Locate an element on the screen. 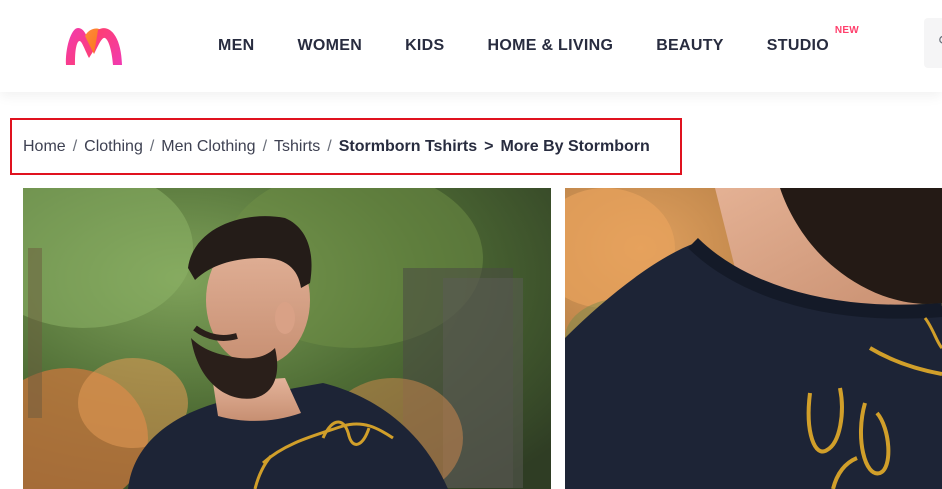 The height and width of the screenshot is (489, 942). breadcrumb-men-clothing: Men Clothing is located at coordinates (208, 147).